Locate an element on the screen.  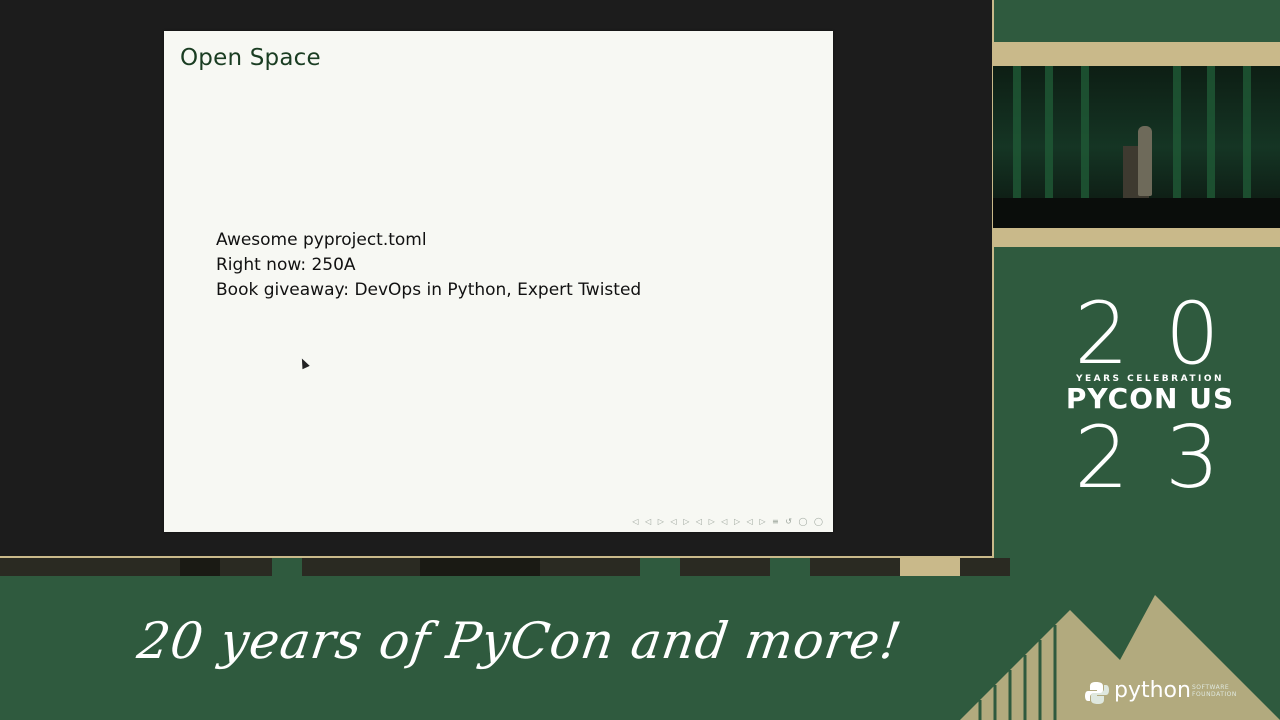
python-wordmark: python is located at coordinates (1152, 690).